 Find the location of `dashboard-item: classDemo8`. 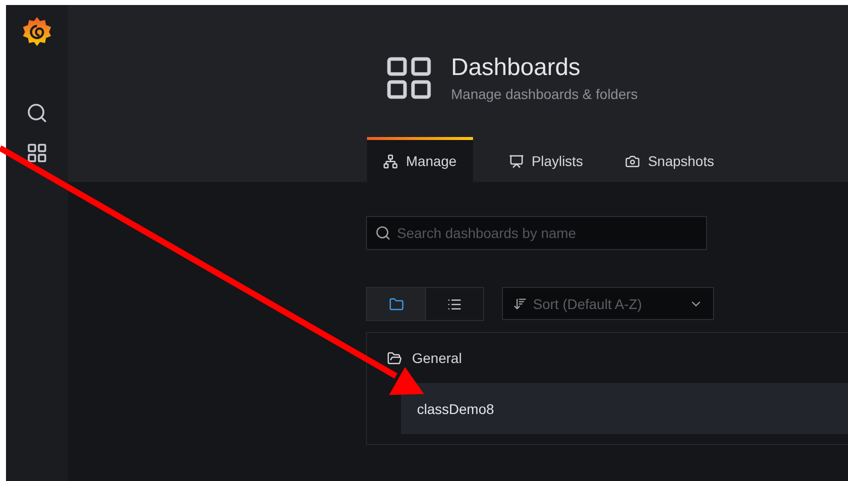

dashboard-item: classDemo8 is located at coordinates (624, 408).